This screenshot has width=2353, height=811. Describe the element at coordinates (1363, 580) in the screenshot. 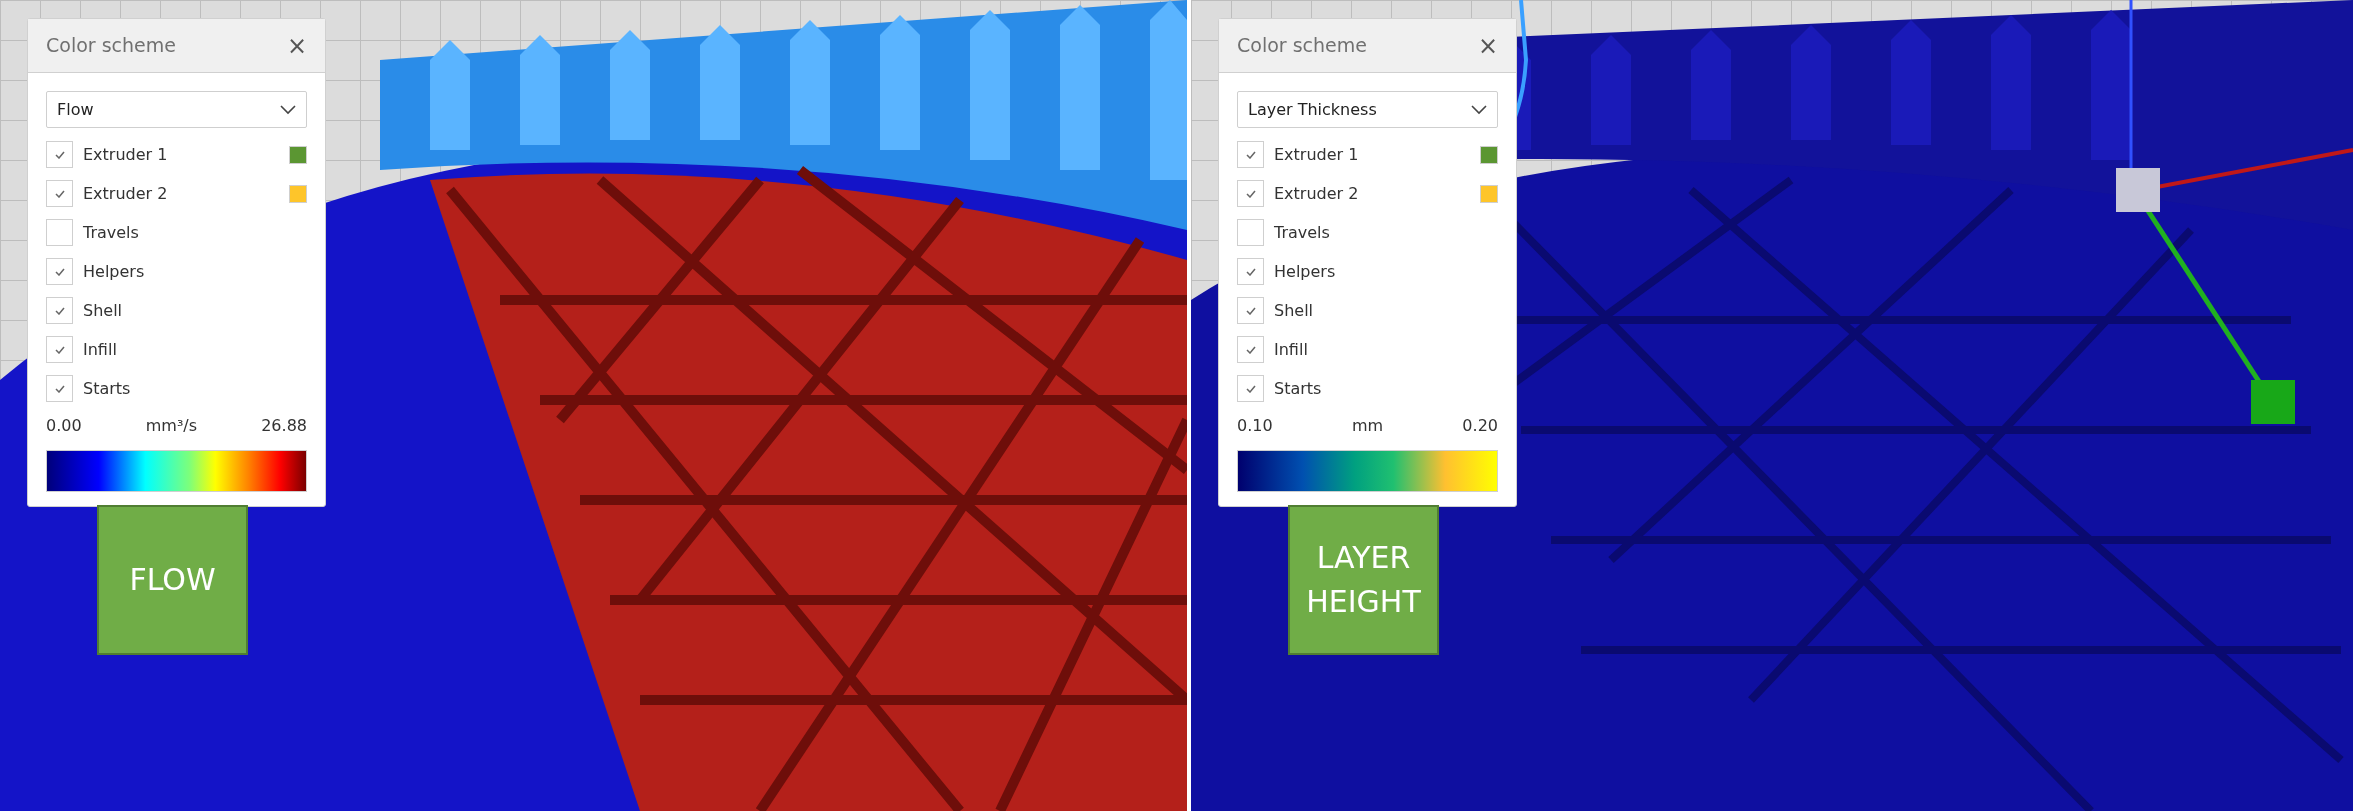

I see `caption-label: LAYER HEIGHT` at that location.